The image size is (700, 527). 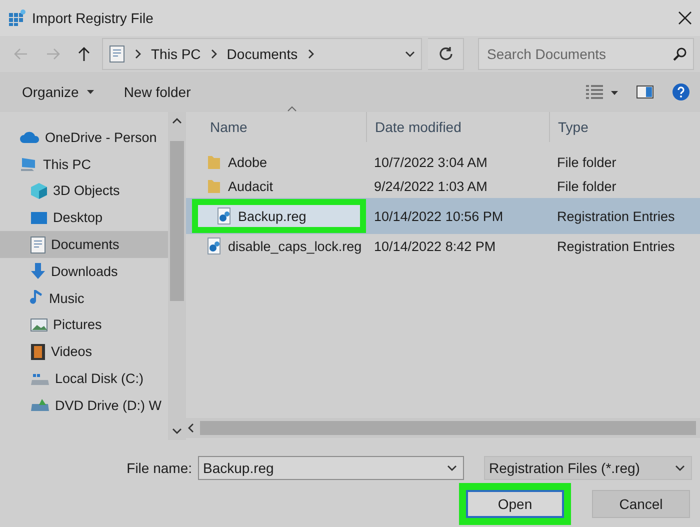 What do you see at coordinates (157, 92) in the screenshot?
I see `new-folder-button: New folder` at bounding box center [157, 92].